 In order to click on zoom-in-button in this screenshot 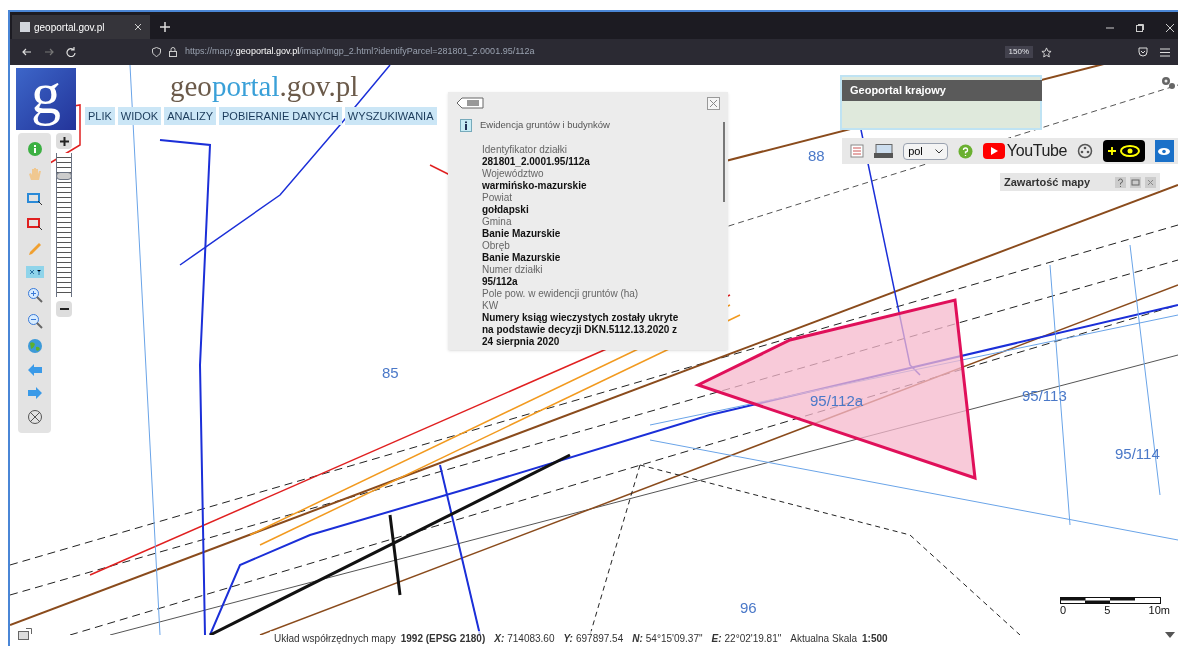, I will do `click(64, 141)`.